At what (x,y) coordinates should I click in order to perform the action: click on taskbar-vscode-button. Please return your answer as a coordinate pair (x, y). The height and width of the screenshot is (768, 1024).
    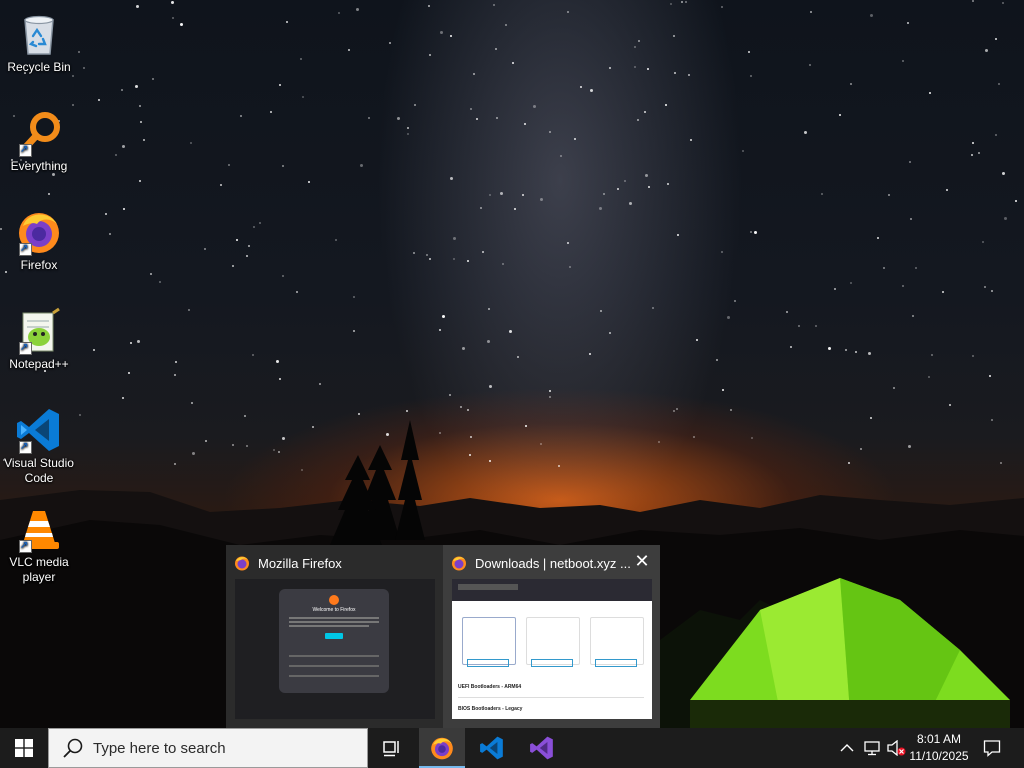
    Looking at the image, I should click on (492, 748).